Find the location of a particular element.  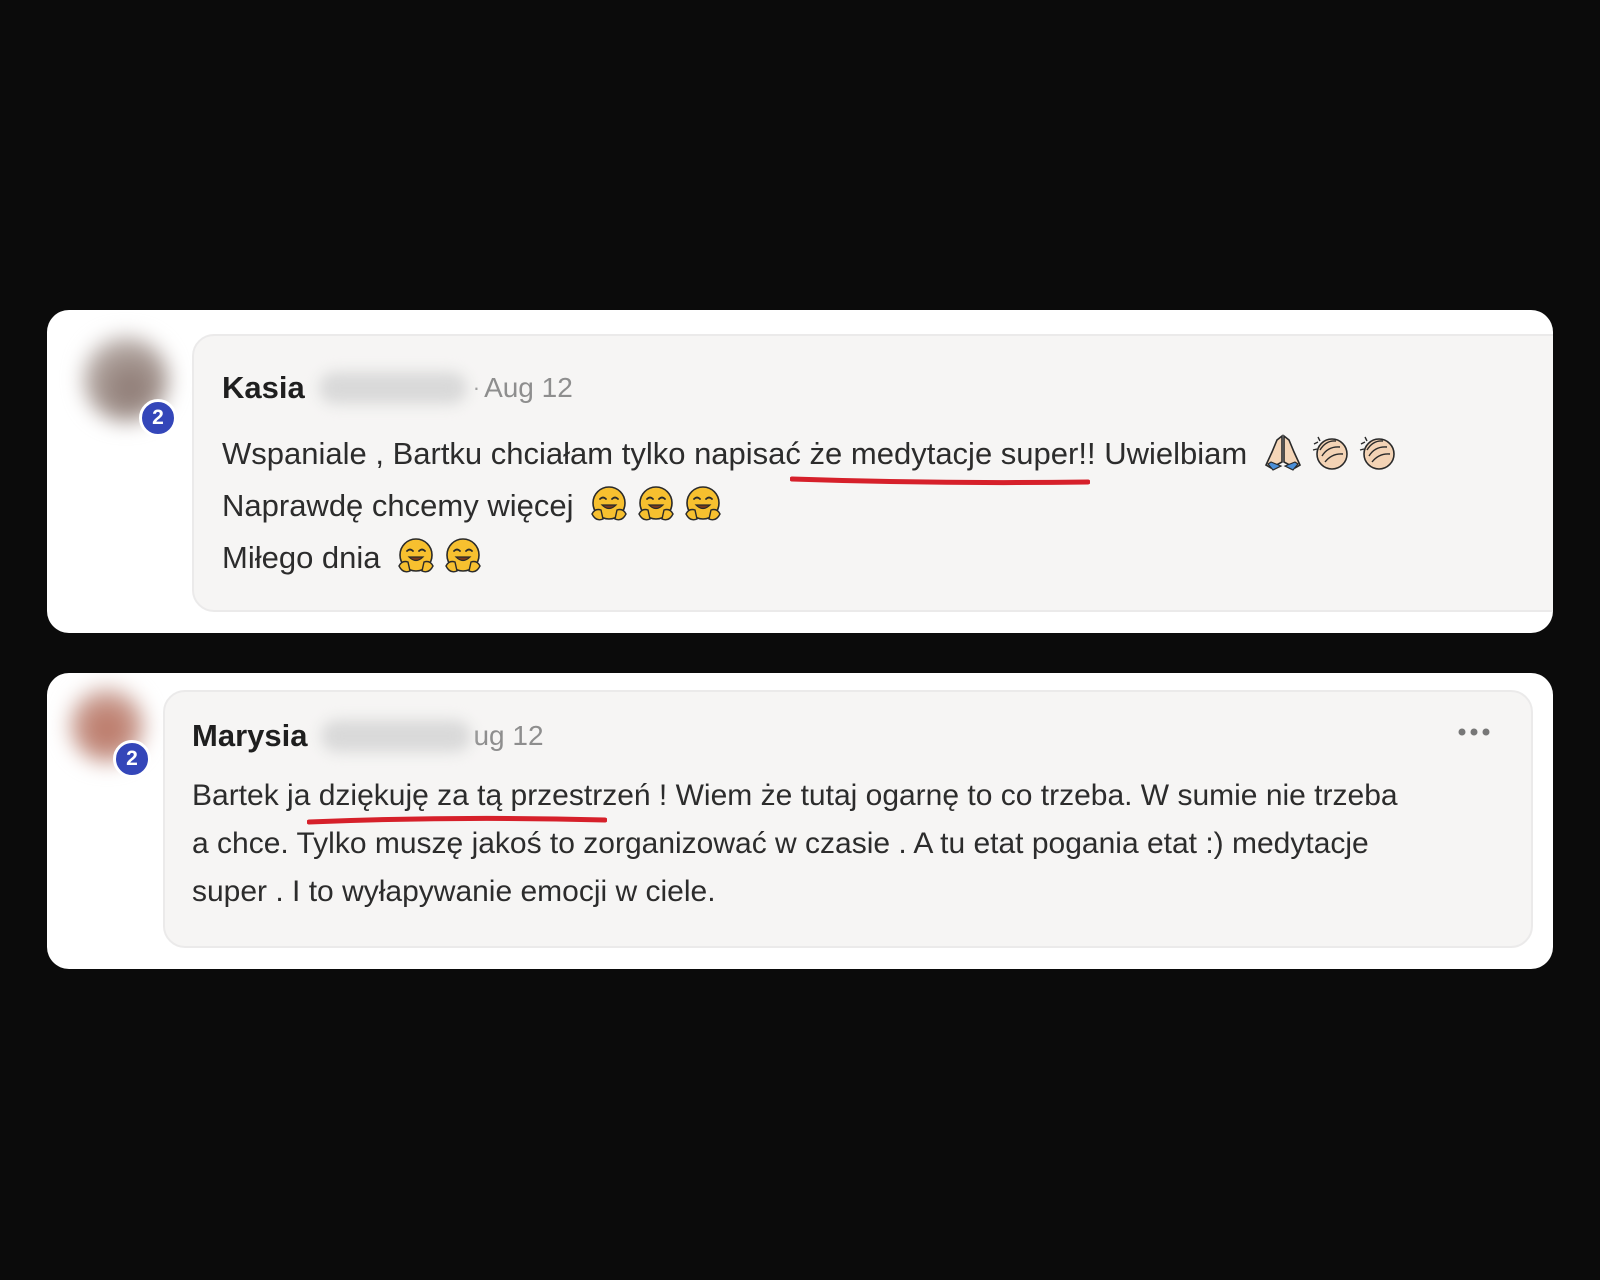

comment-header: Marysia ug 12 is located at coordinates (368, 736).